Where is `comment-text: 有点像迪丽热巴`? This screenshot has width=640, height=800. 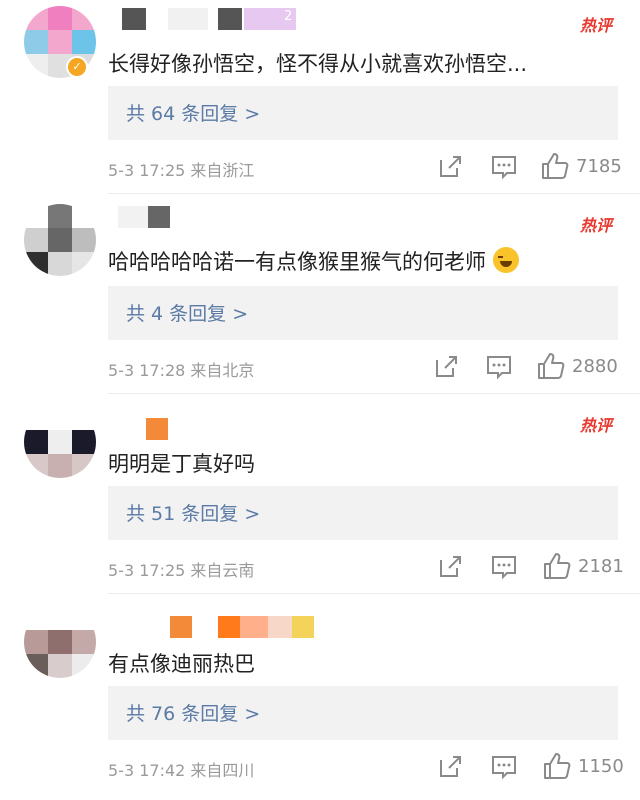
comment-text: 有点像迪丽热巴 is located at coordinates (181, 664).